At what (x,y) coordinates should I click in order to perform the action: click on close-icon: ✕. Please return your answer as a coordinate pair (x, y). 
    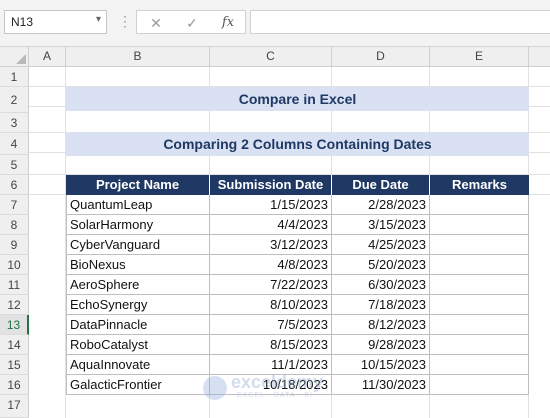
    Looking at the image, I should click on (156, 23).